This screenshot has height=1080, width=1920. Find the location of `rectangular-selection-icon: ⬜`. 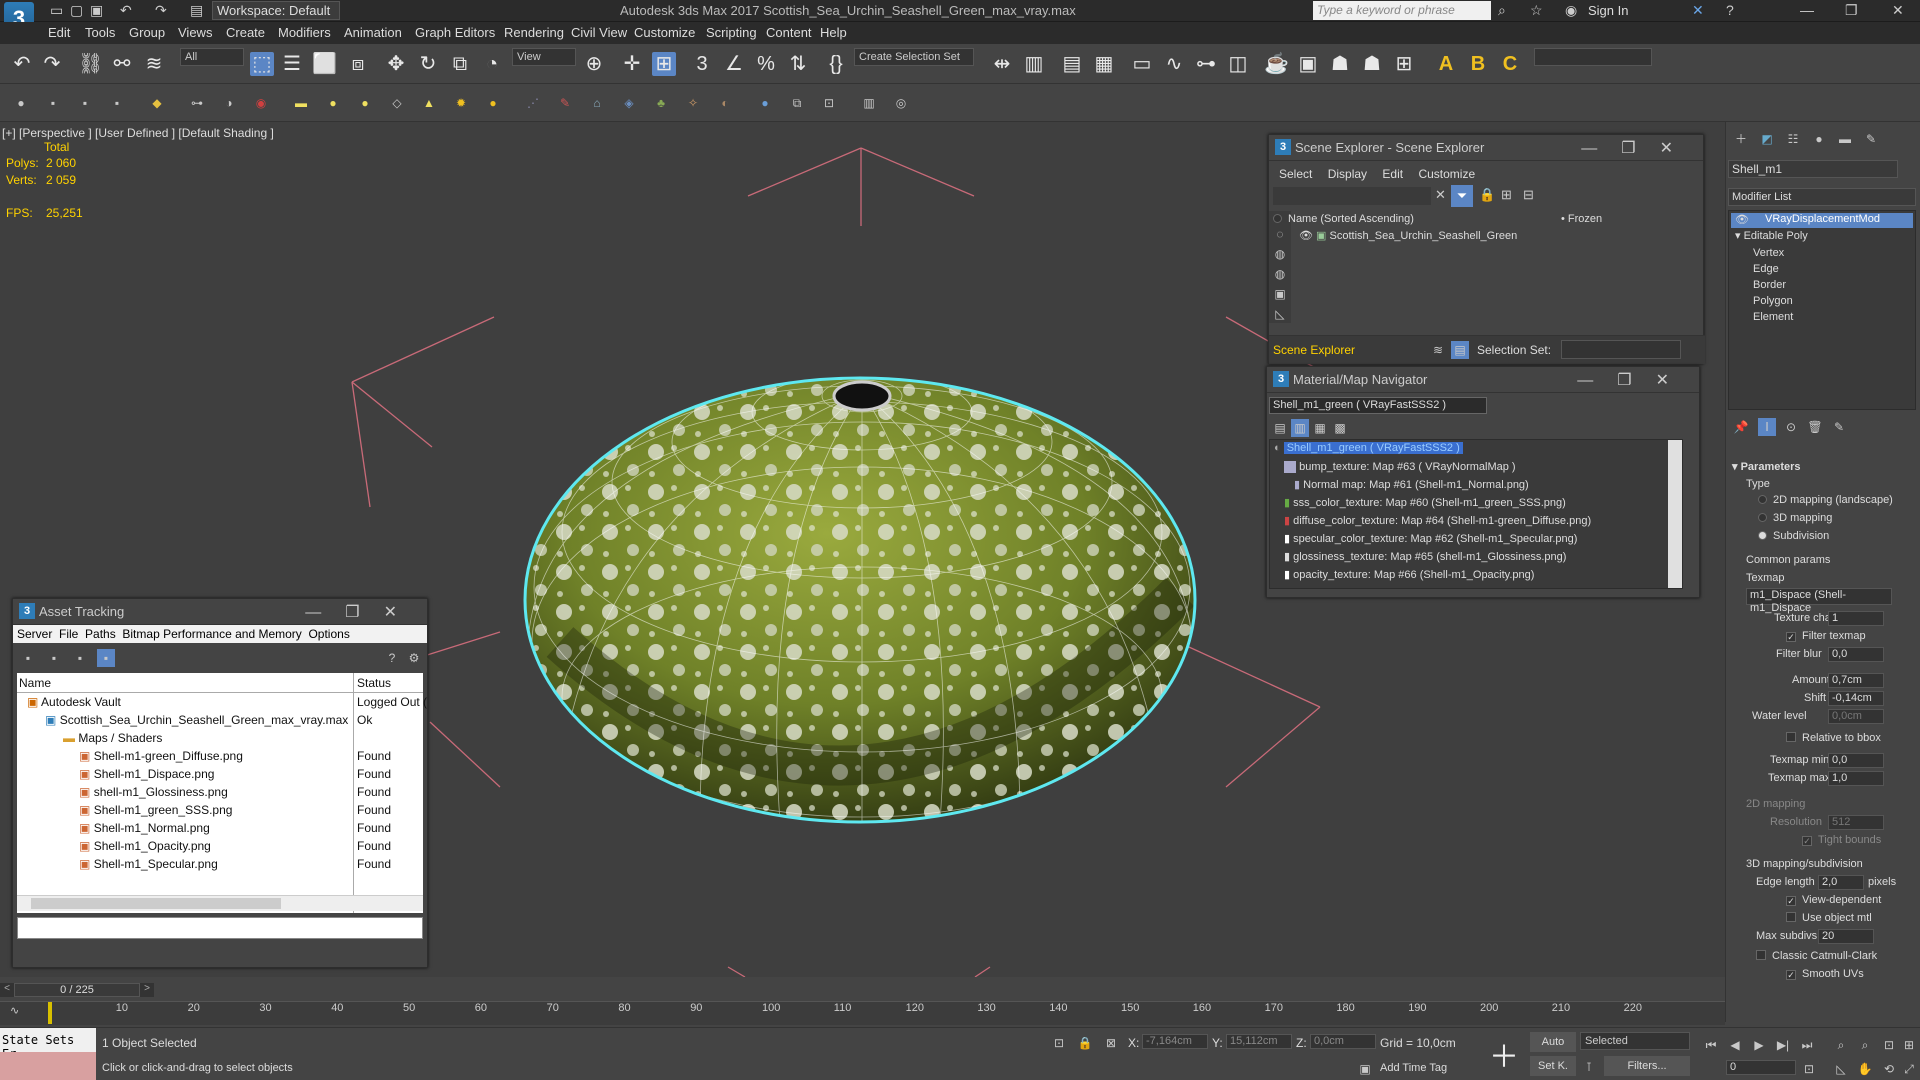

rectangular-selection-icon: ⬜ is located at coordinates (324, 64).